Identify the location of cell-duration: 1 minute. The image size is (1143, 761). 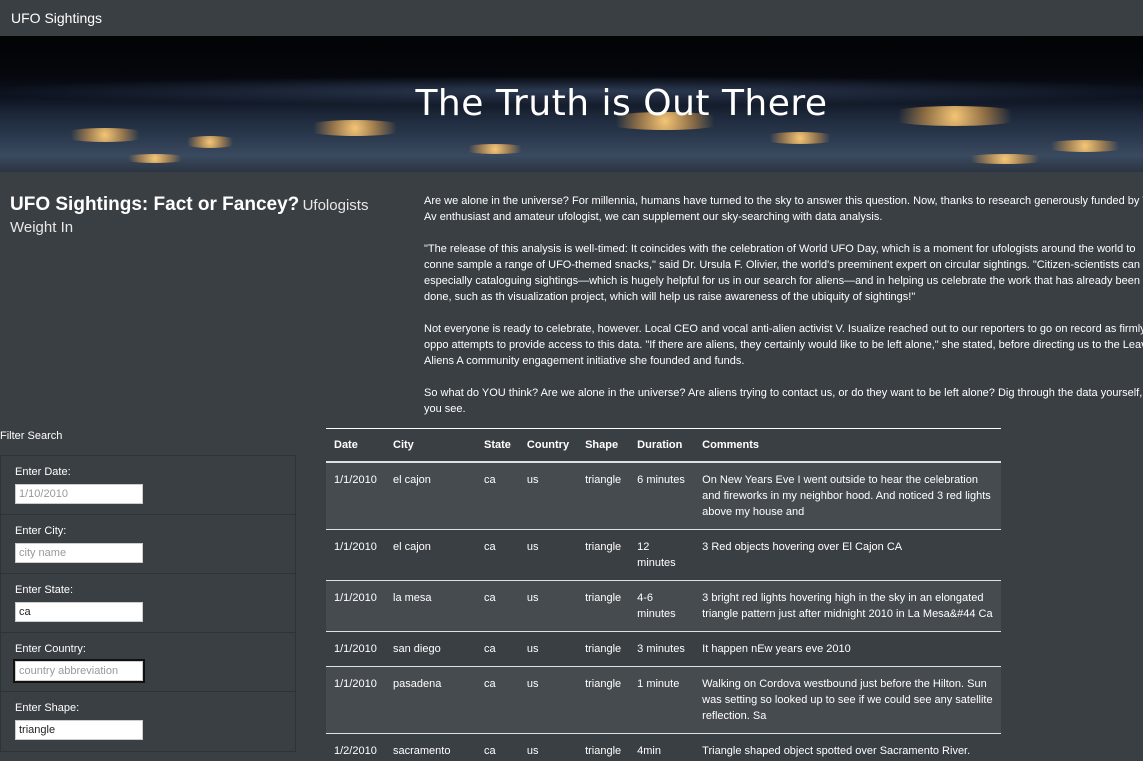
(662, 699).